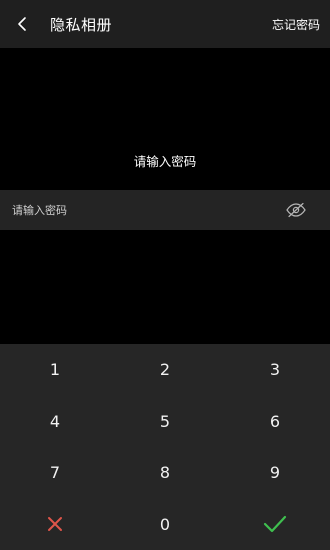 The image size is (330, 550). I want to click on enter-password-prompt: 请输入密码, so click(165, 161).